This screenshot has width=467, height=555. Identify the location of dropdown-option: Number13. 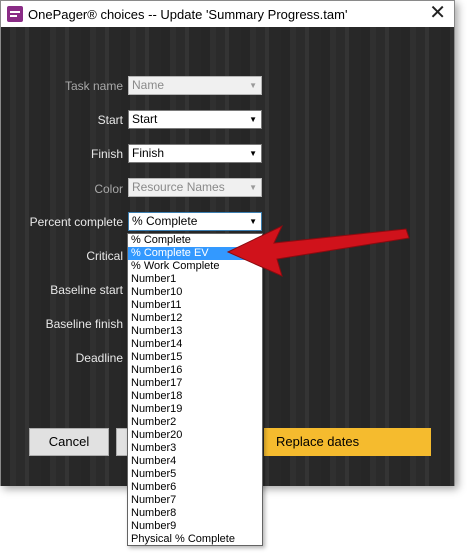
(195, 331).